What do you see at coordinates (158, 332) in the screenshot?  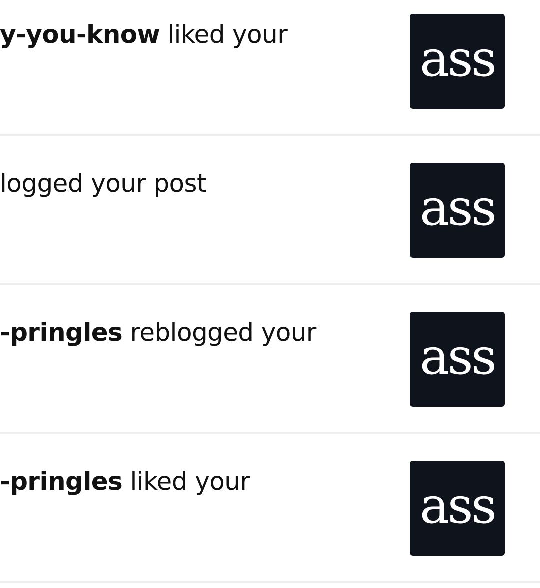 I see `notification-text: -pringles reblogged your` at bounding box center [158, 332].